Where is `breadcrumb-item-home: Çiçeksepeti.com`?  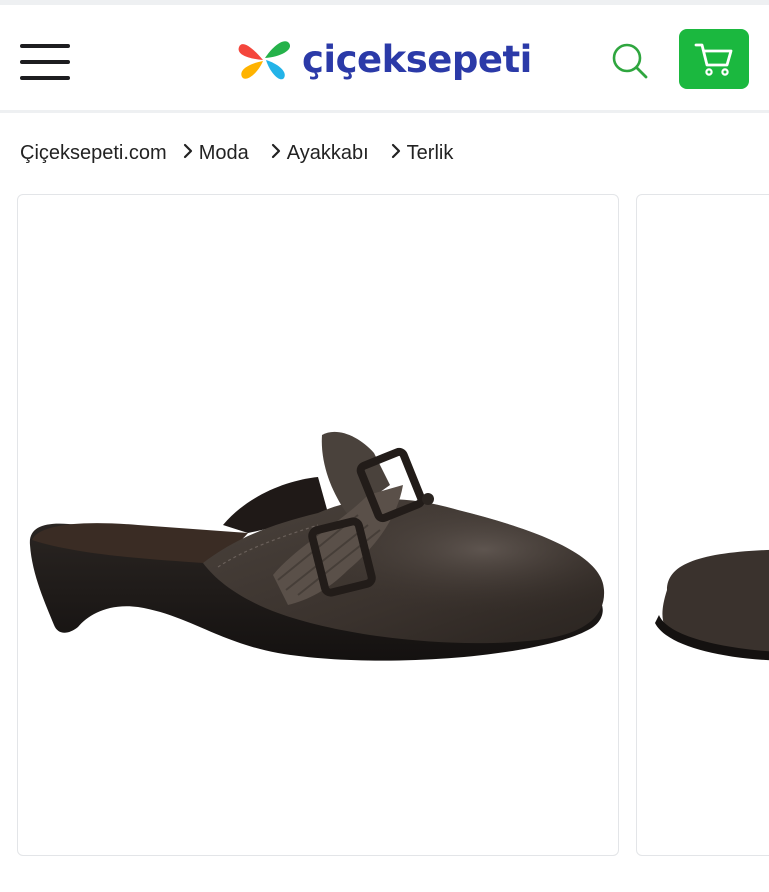 breadcrumb-item-home: Çiçeksepeti.com is located at coordinates (93, 153).